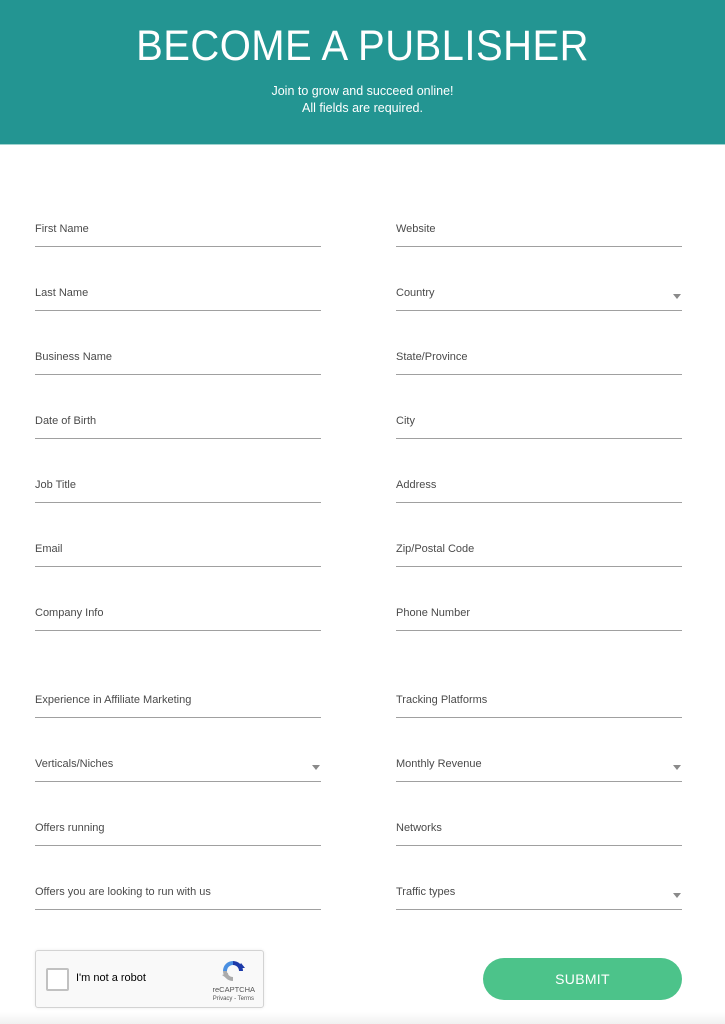 This screenshot has width=725, height=1024. Describe the element at coordinates (62, 293) in the screenshot. I see `field-label: Last Name` at that location.